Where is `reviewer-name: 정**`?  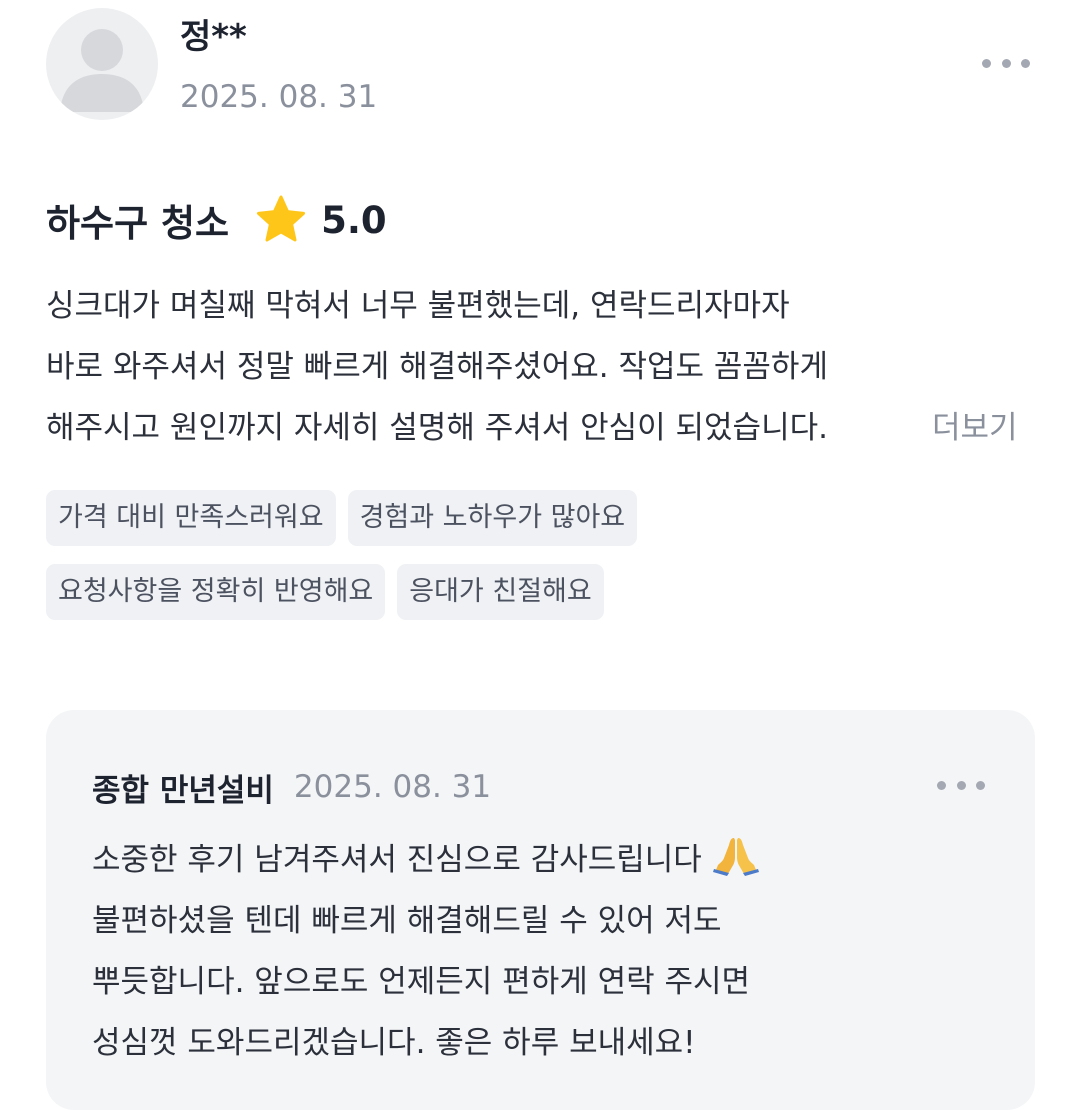
reviewer-name: 정** is located at coordinates (213, 37).